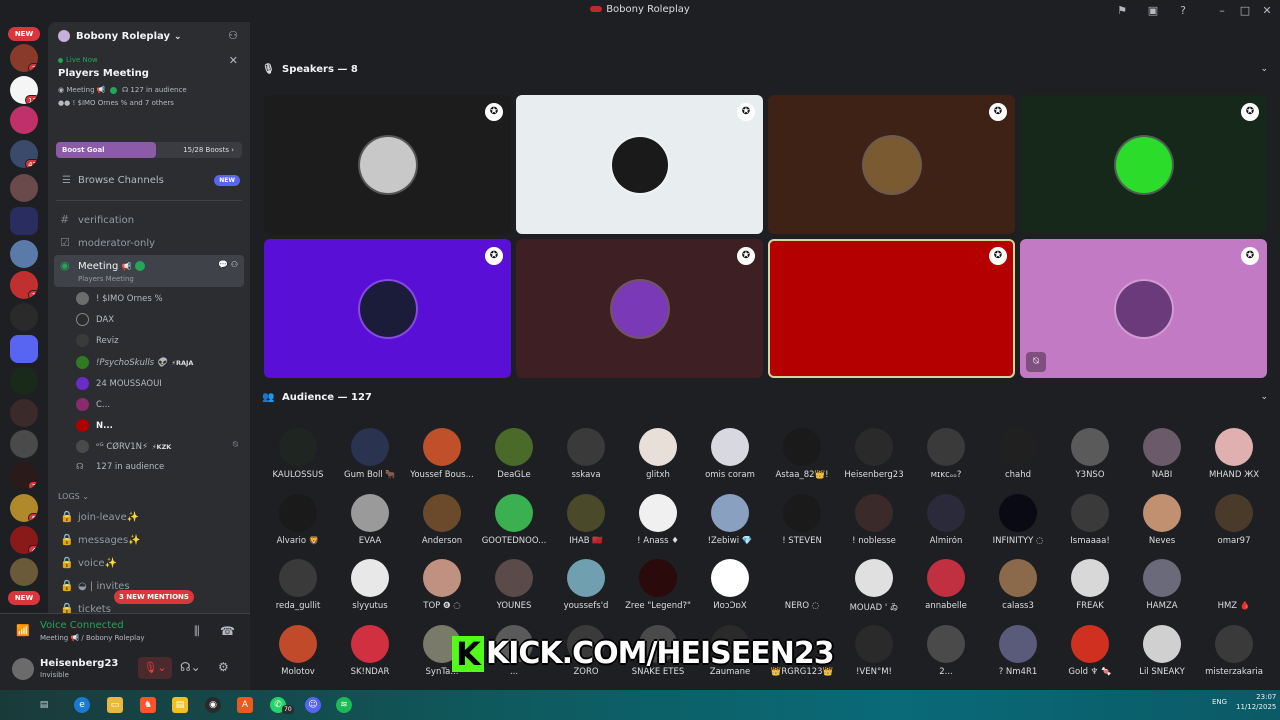 The height and width of the screenshot is (720, 1280). Describe the element at coordinates (1090, 590) in the screenshot. I see `audience-member: FREAK` at that location.